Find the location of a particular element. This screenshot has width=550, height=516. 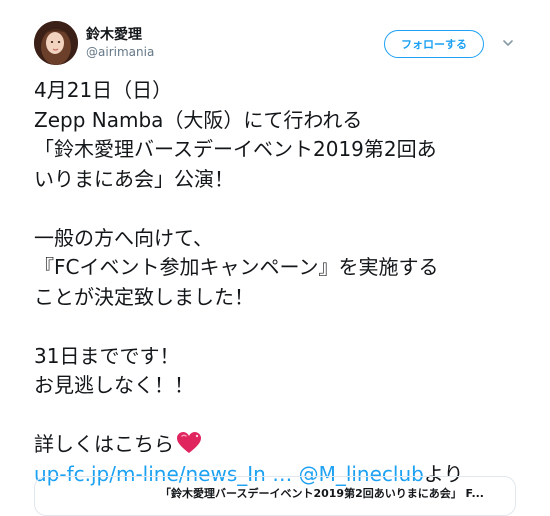

tweet-line: 31日までです！ is located at coordinates (107, 355).